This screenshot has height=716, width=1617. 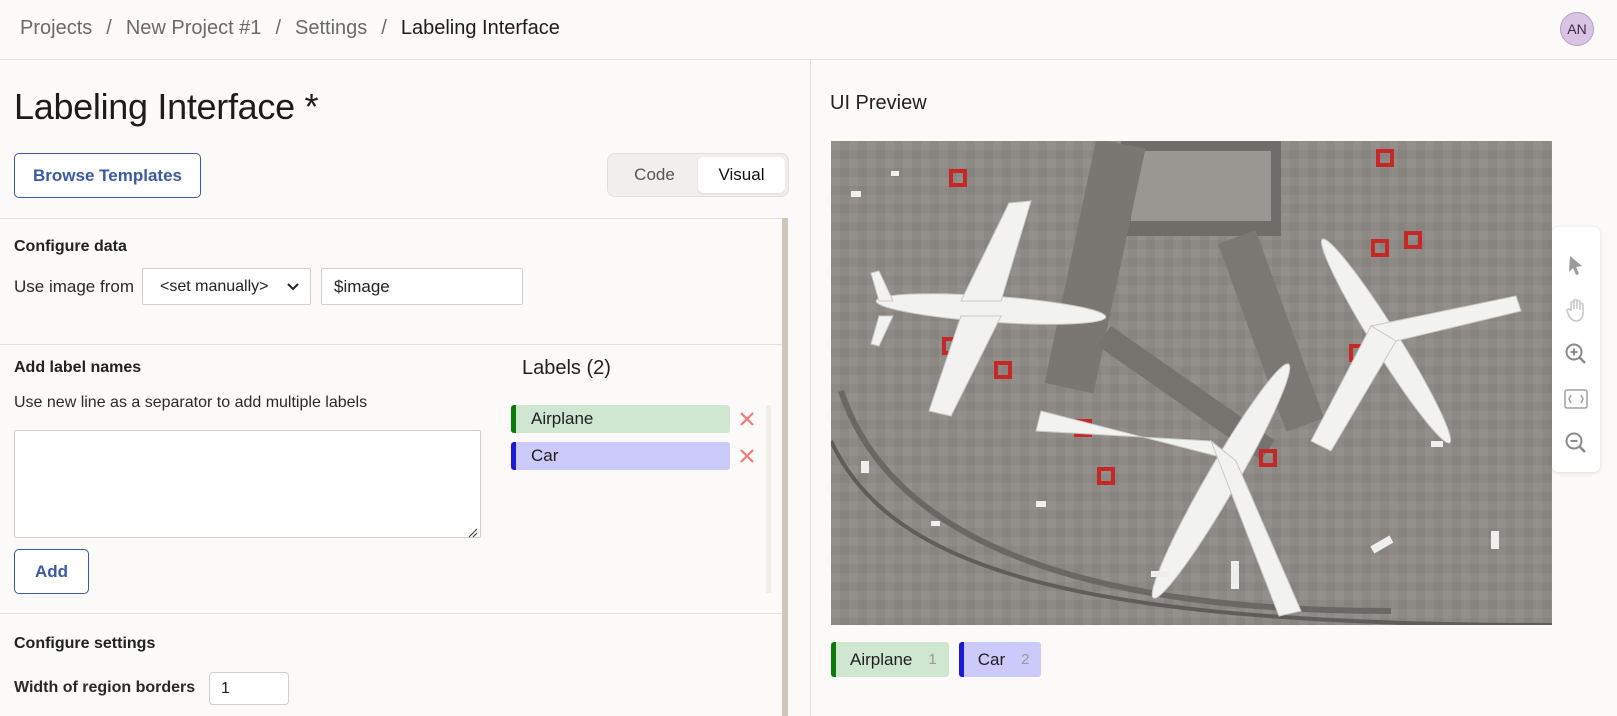 I want to click on preview-chip-car: Car 2, so click(x=1000, y=659).